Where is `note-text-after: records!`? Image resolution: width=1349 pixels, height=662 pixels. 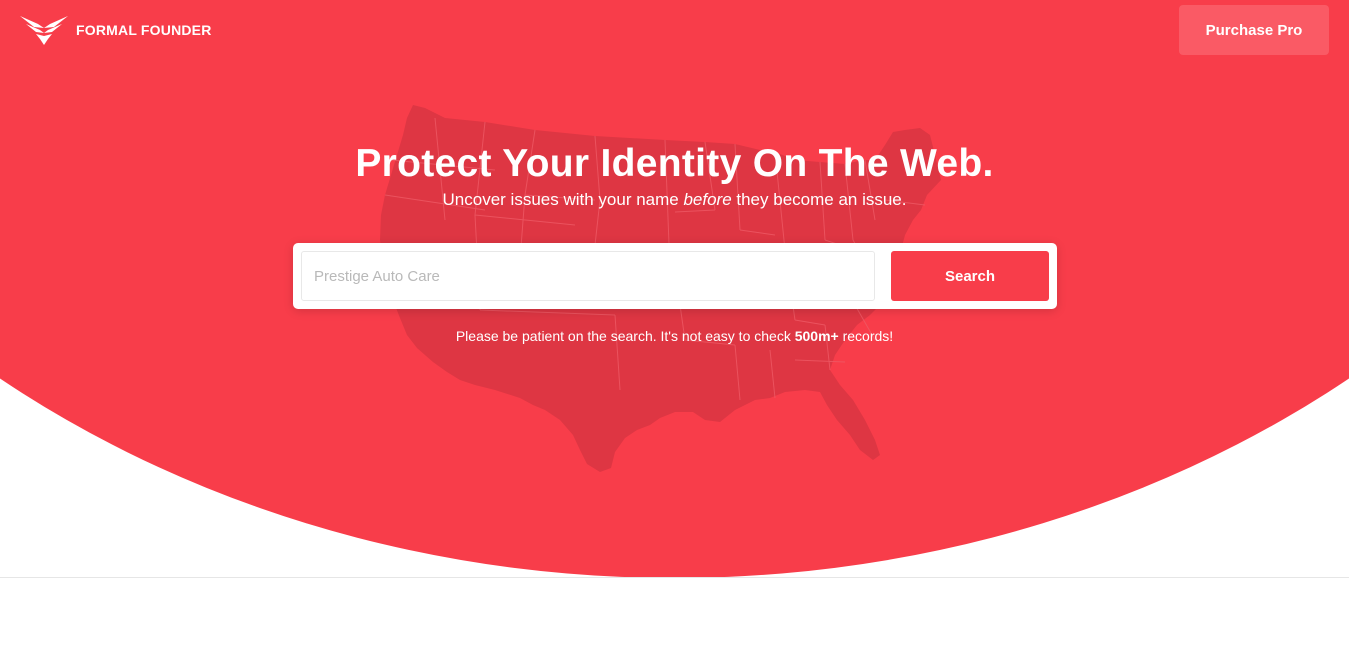 note-text-after: records! is located at coordinates (866, 336).